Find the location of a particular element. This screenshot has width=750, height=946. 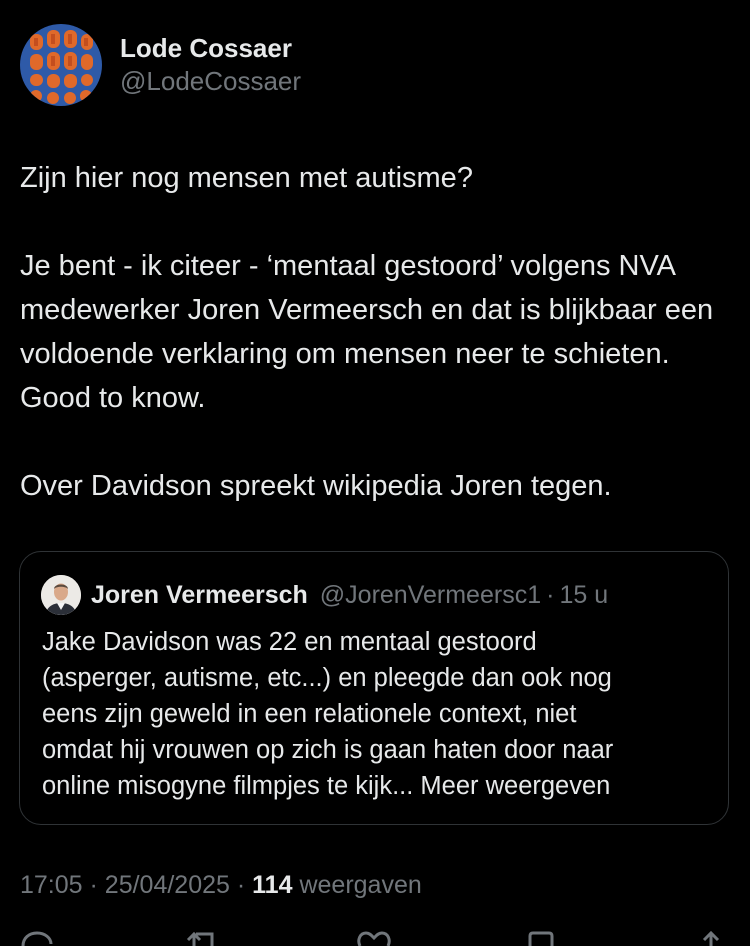

author-avatar is located at coordinates (61, 65).